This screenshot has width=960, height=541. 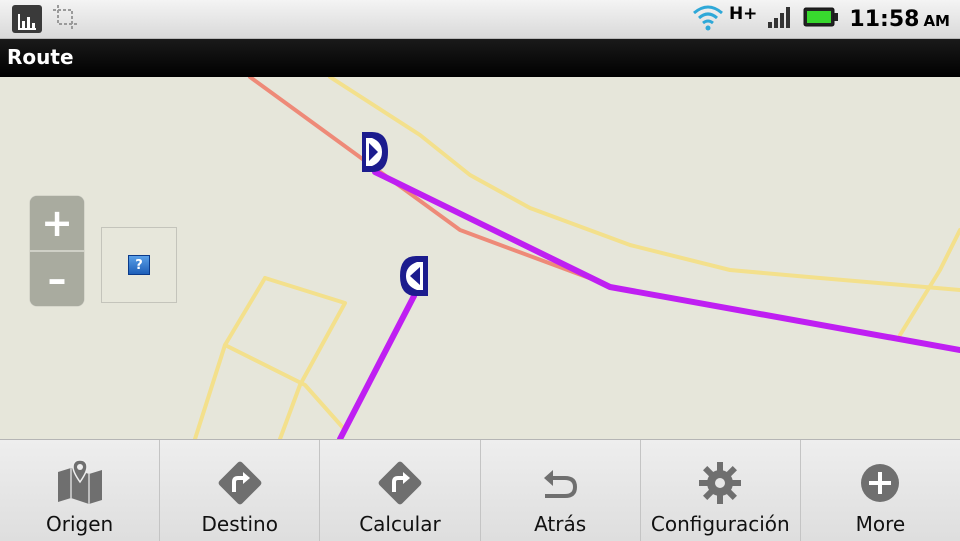 I want to click on plus-circle-icon, so click(x=880, y=483).